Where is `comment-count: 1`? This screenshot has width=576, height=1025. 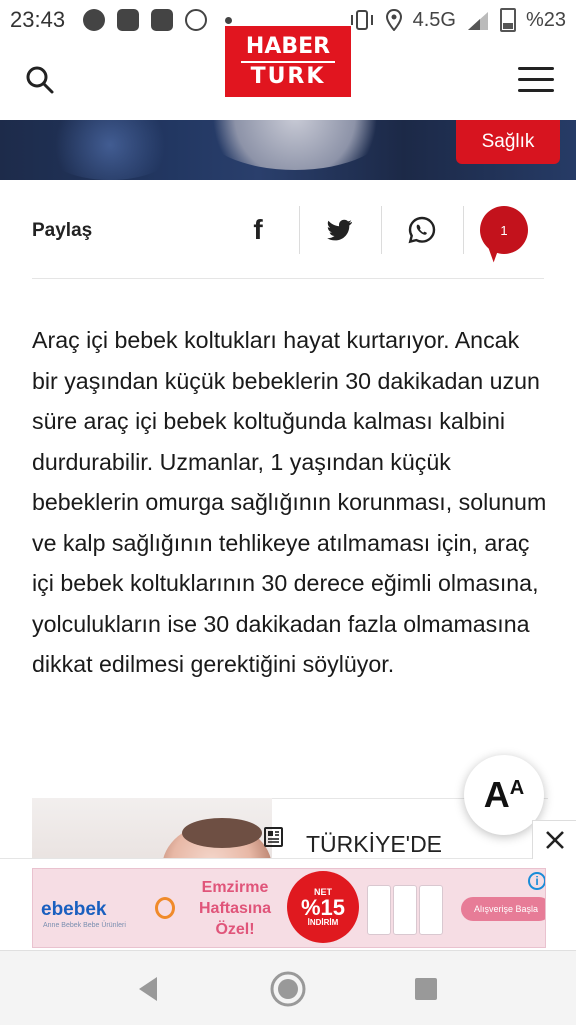
comment-count: 1 is located at coordinates (504, 230).